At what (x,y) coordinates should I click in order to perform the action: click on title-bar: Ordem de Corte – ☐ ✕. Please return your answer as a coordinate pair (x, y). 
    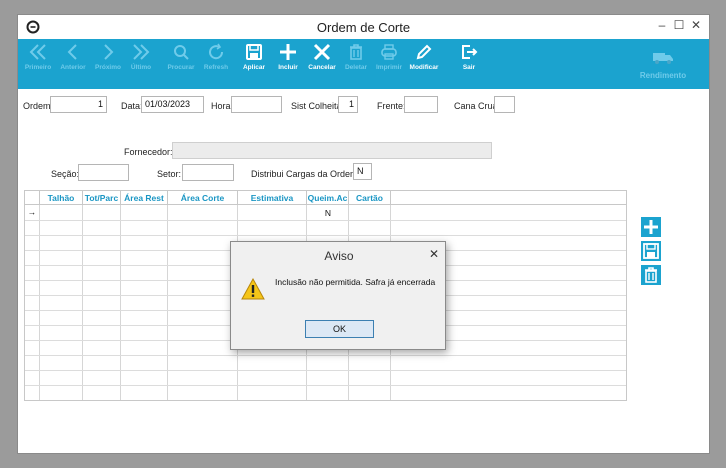
    Looking at the image, I should click on (363, 27).